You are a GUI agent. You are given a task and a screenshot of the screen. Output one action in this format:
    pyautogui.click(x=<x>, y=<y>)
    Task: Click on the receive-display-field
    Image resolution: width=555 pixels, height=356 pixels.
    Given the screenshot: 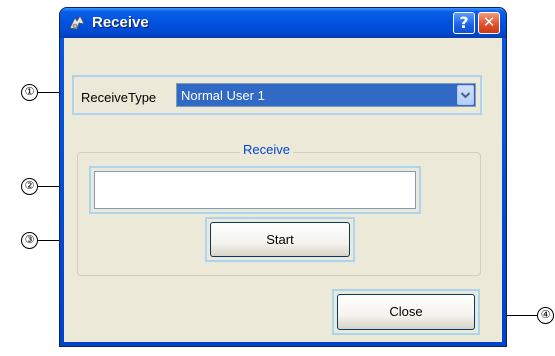 What is the action you would take?
    pyautogui.click(x=255, y=190)
    